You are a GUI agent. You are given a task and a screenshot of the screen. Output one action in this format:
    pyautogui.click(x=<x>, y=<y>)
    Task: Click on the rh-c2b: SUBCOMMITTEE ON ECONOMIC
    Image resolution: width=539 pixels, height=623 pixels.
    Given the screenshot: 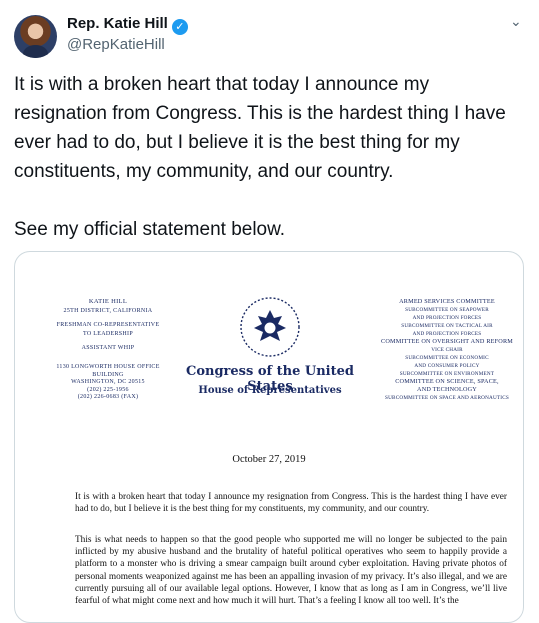 What is the action you would take?
    pyautogui.click(x=447, y=358)
    